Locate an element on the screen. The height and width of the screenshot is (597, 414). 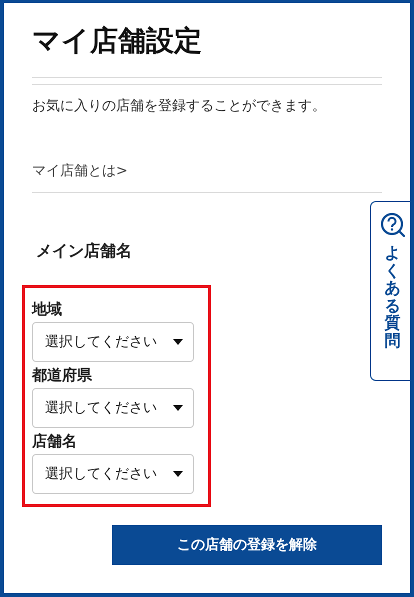
page-title: マイ店舗設定 is located at coordinates (117, 41).